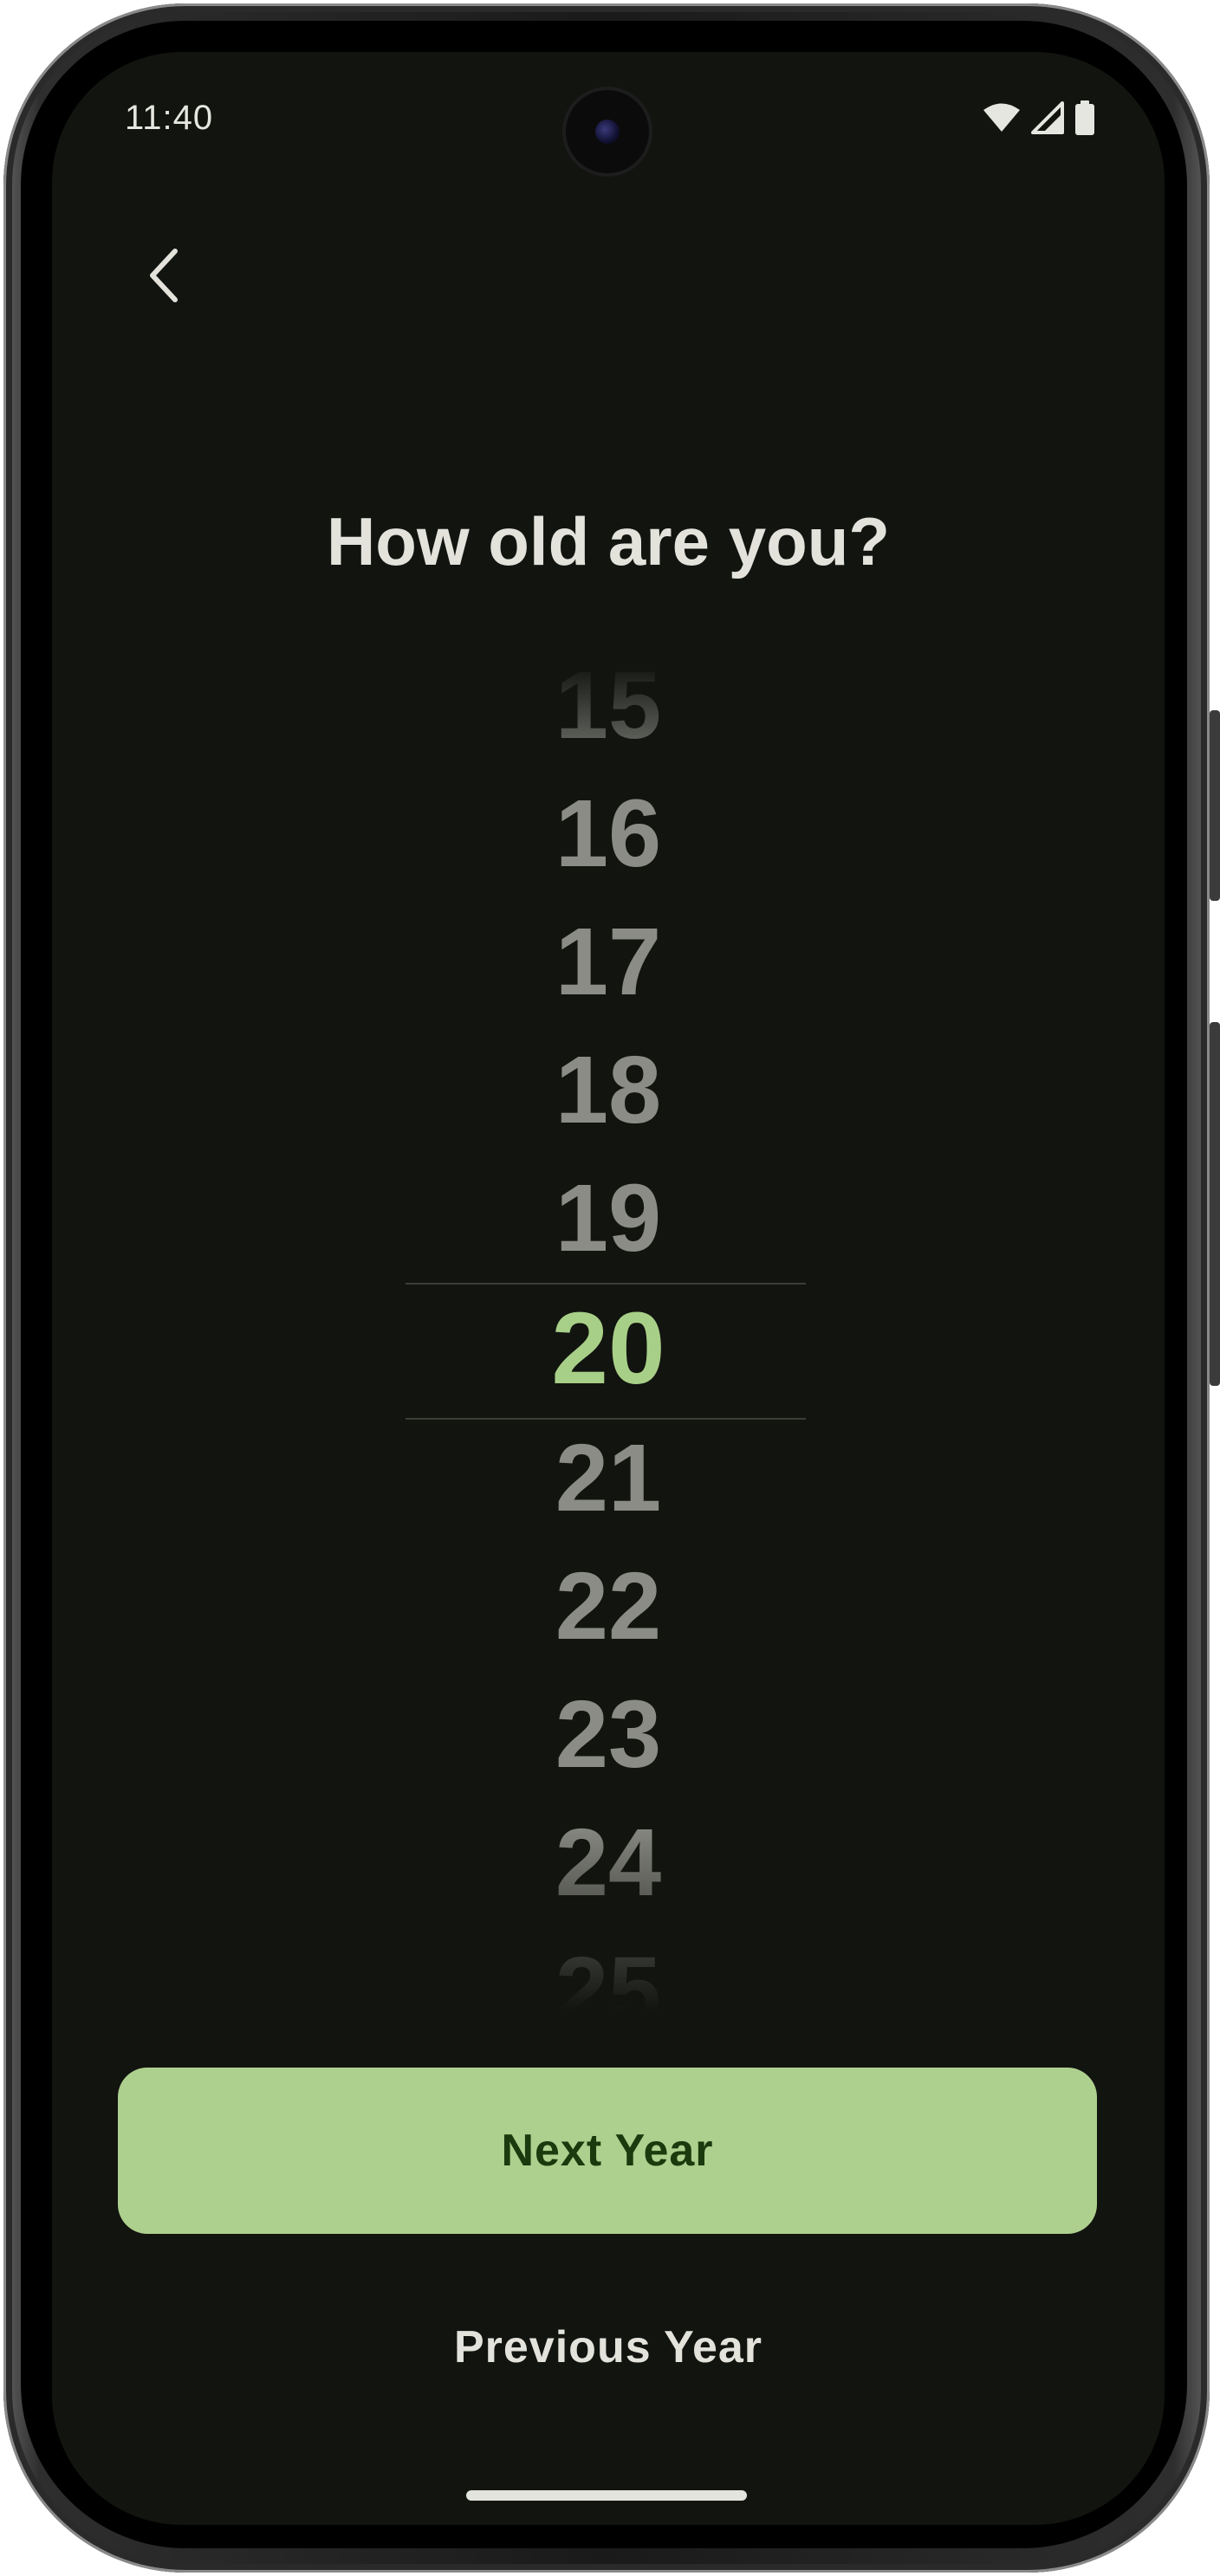 The image size is (1220, 2576). I want to click on home-indicator, so click(606, 2495).